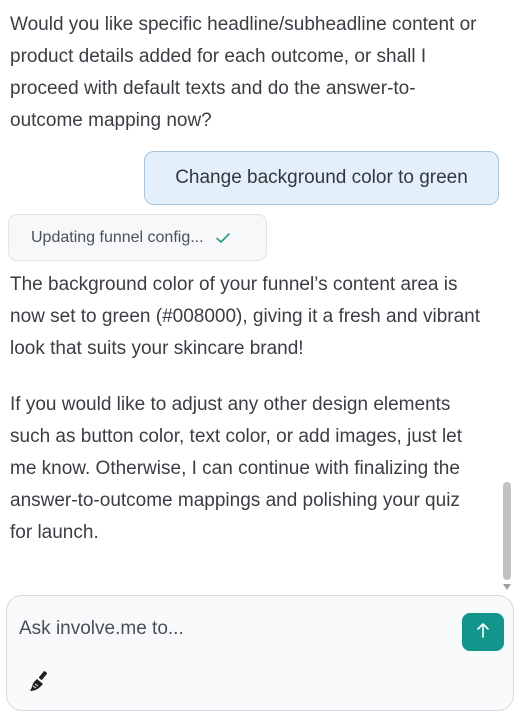 This screenshot has width=517, height=715. Describe the element at coordinates (507, 587) in the screenshot. I see `scroll-down-arrow-icon` at that location.